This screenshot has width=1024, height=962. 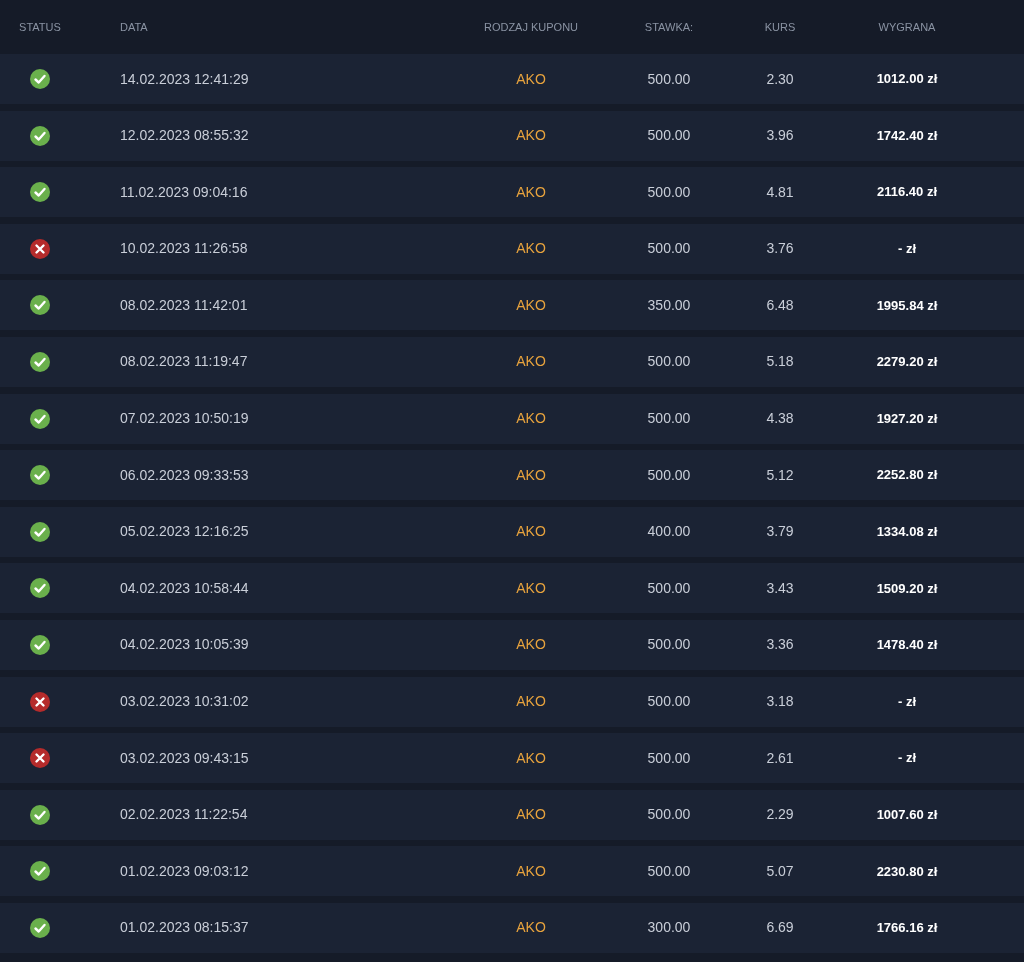 What do you see at coordinates (780, 758) in the screenshot?
I see `table-cell-text: 2.61` at bounding box center [780, 758].